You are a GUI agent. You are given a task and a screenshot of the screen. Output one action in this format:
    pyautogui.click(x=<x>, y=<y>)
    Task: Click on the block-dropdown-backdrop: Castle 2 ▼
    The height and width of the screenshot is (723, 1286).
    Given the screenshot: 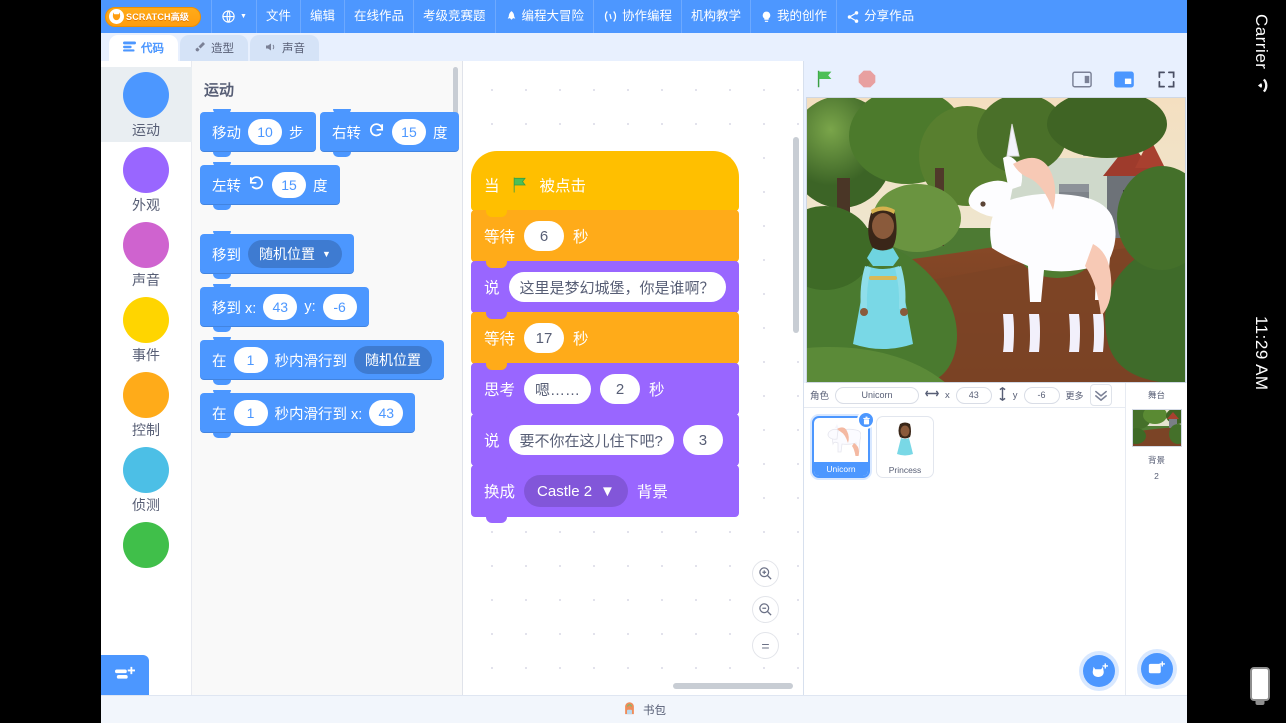 What is the action you would take?
    pyautogui.click(x=576, y=491)
    